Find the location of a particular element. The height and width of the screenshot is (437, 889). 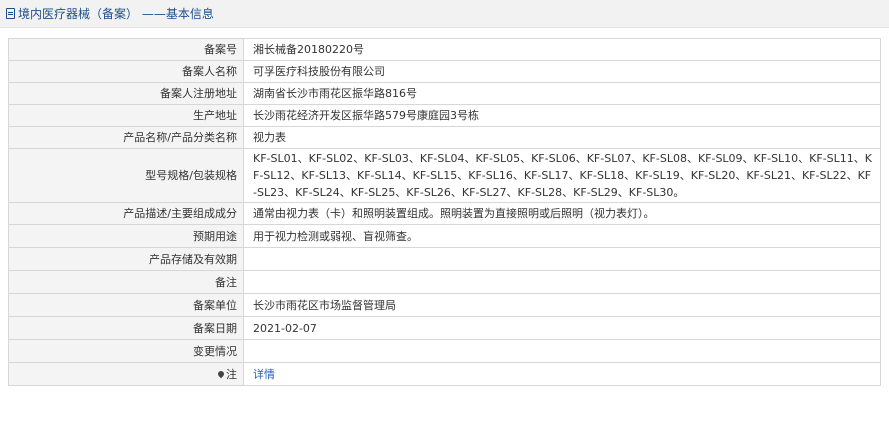

row-value: 用于视力检测或弱视、盲视筛查。 is located at coordinates (562, 236).